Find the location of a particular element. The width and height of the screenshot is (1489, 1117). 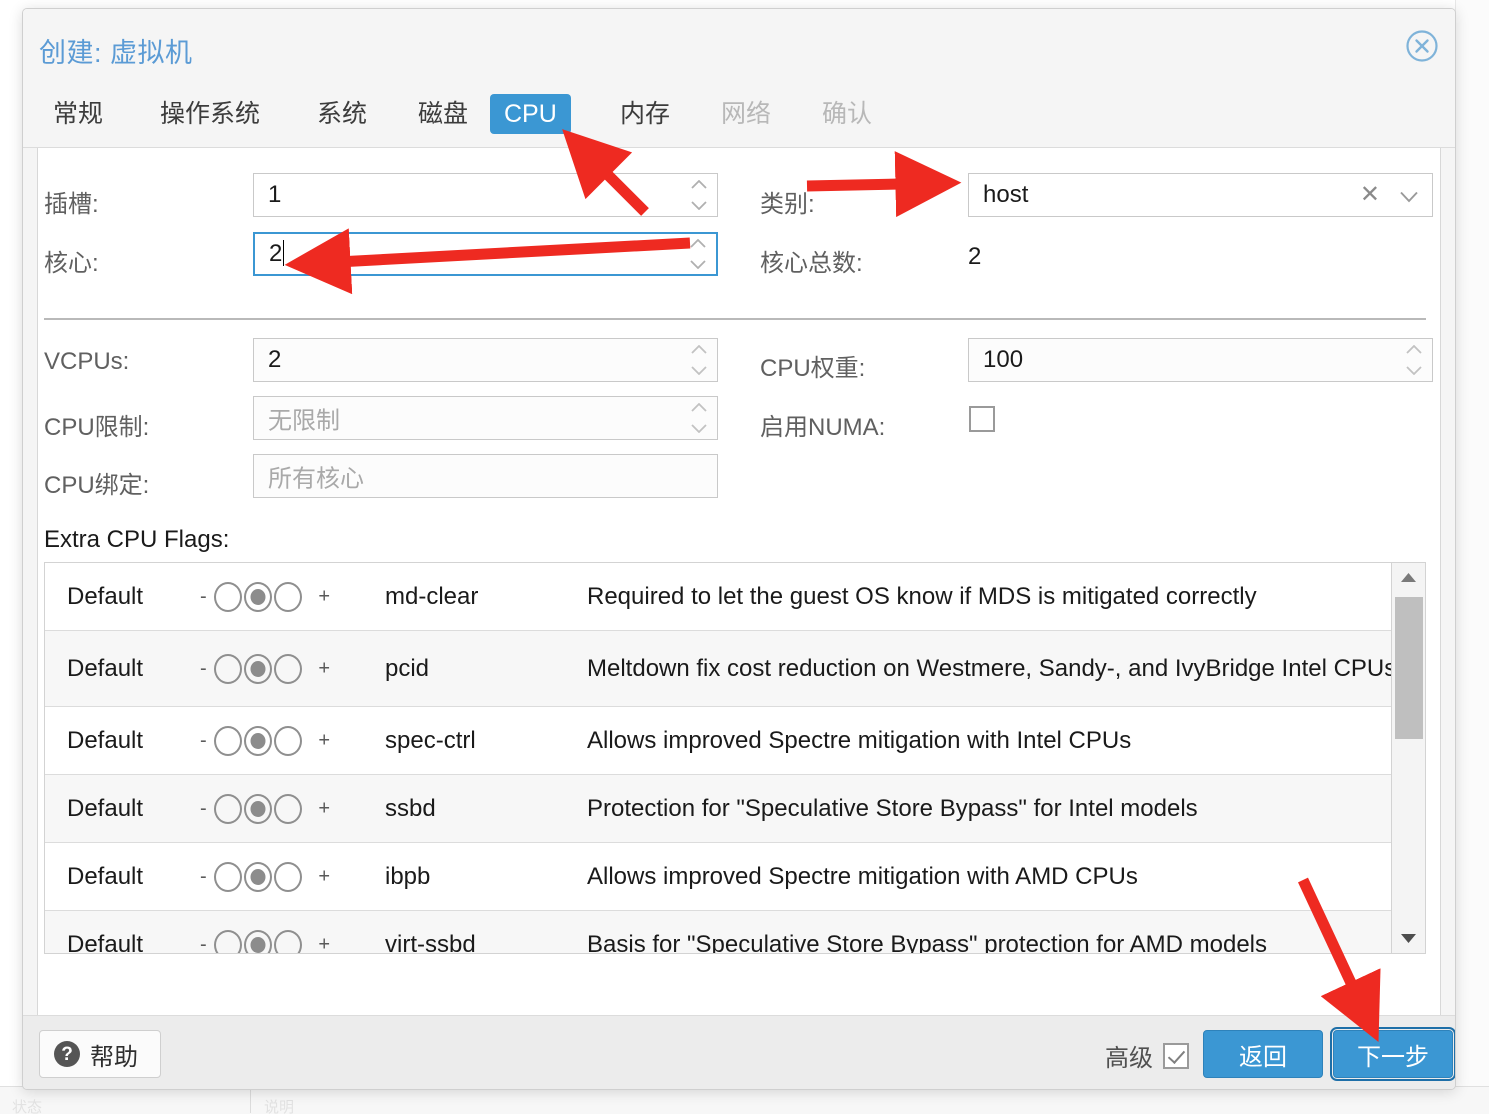

cpu-units-stepper is located at coordinates (1414, 360).